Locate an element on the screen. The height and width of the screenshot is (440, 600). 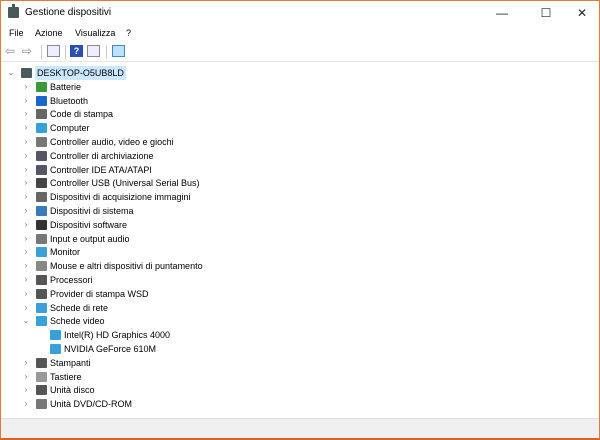
node-label: Stampanti is located at coordinates (70, 362).